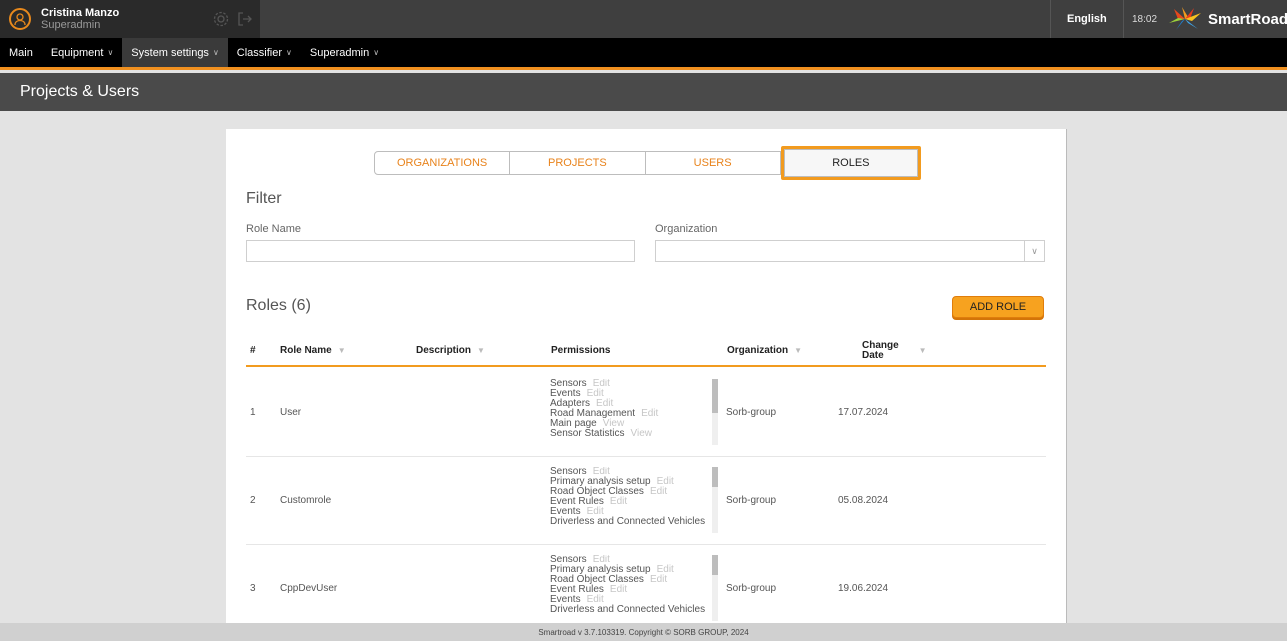  What do you see at coordinates (259, 52) in the screenshot?
I see `menu-item-label: Classifier` at bounding box center [259, 52].